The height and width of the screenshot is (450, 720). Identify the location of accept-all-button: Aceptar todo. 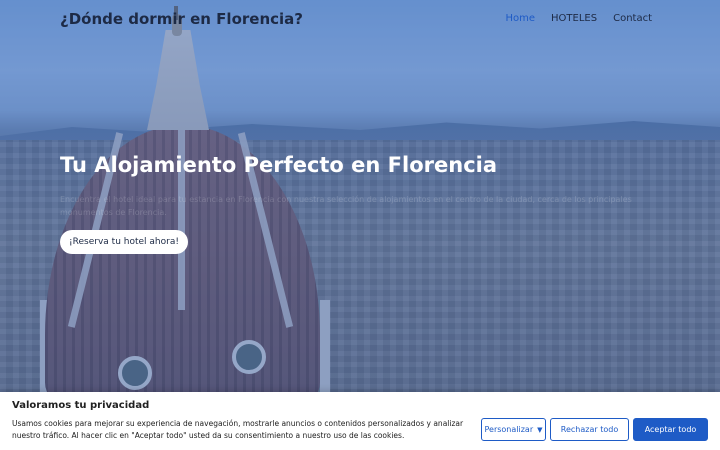
(670, 429).